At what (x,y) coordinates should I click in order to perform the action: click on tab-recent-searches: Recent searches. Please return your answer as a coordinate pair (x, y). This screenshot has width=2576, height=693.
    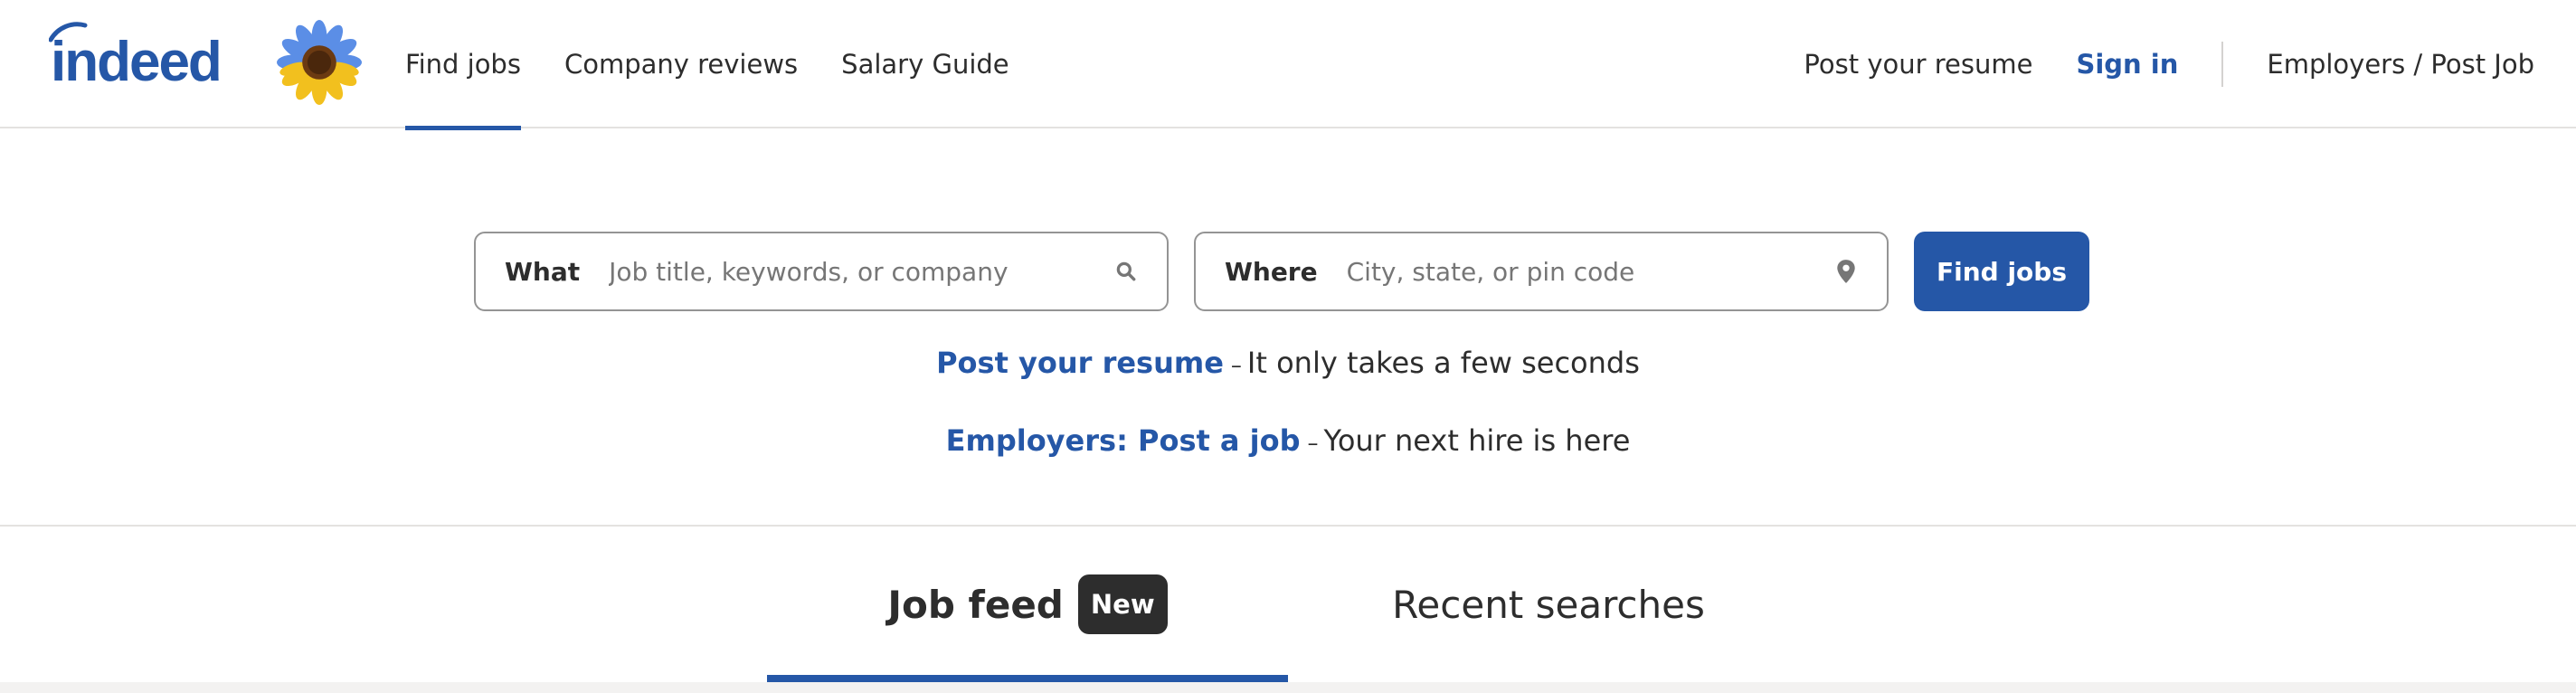
    Looking at the image, I should click on (1549, 604).